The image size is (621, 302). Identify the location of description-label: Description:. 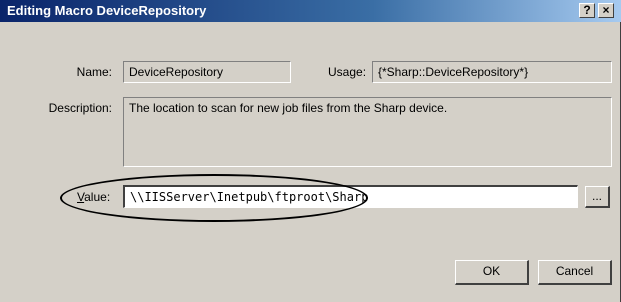
(80, 108).